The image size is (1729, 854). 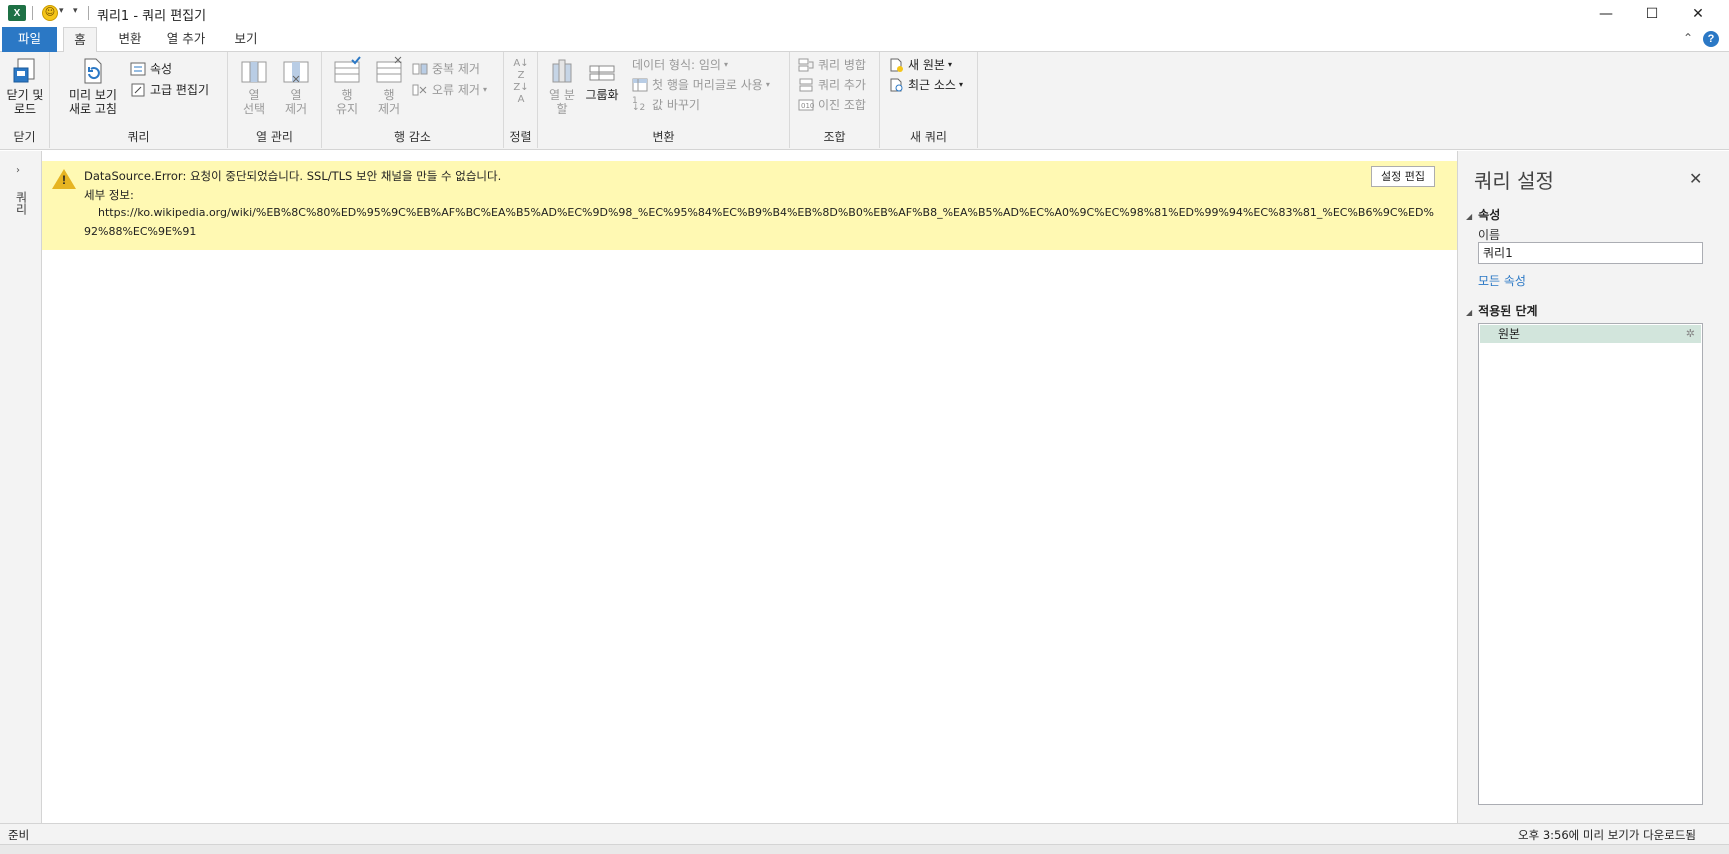 I want to click on expand-queries-pane-icon: ›, so click(x=18, y=170).